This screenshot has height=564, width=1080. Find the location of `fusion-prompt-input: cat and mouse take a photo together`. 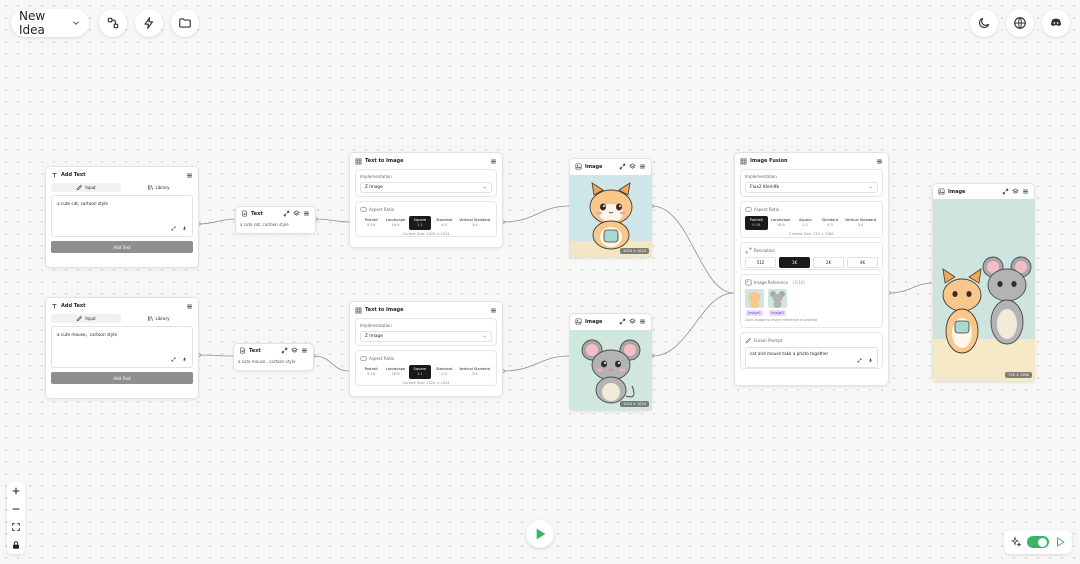

fusion-prompt-input: cat and mouse take a photo together is located at coordinates (811, 357).